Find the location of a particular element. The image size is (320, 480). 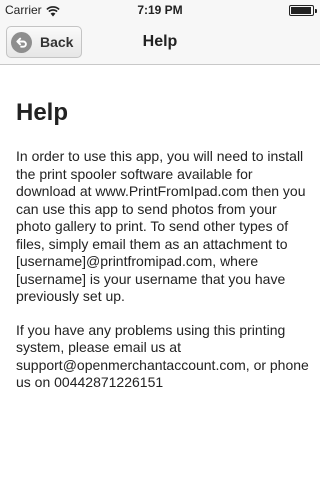

status-bar: Carrier 7:19 PM is located at coordinates (160, 10).